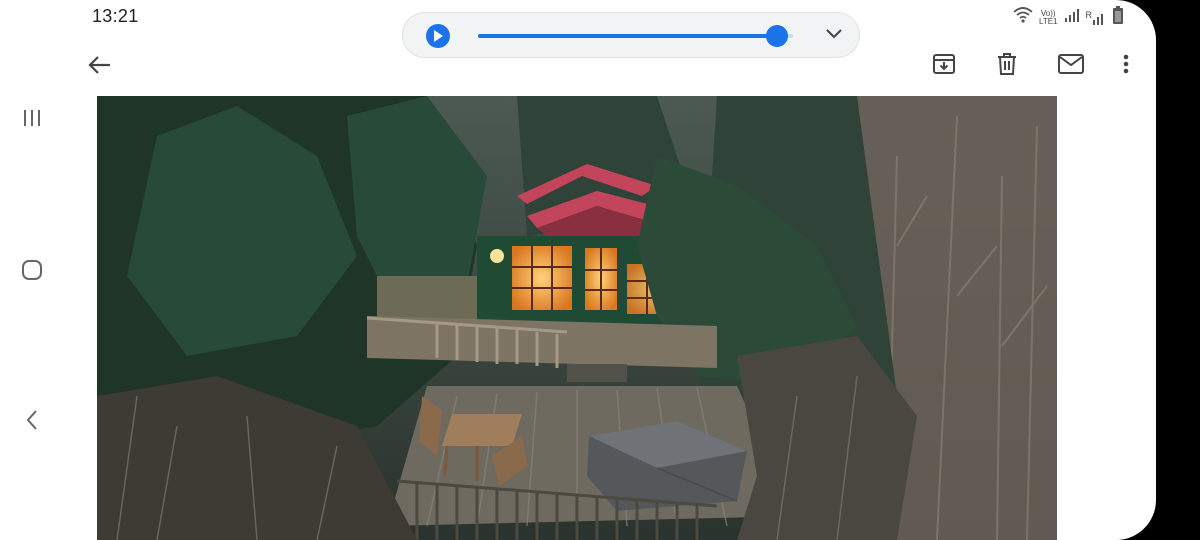  I want to click on audio-player, so click(631, 35).